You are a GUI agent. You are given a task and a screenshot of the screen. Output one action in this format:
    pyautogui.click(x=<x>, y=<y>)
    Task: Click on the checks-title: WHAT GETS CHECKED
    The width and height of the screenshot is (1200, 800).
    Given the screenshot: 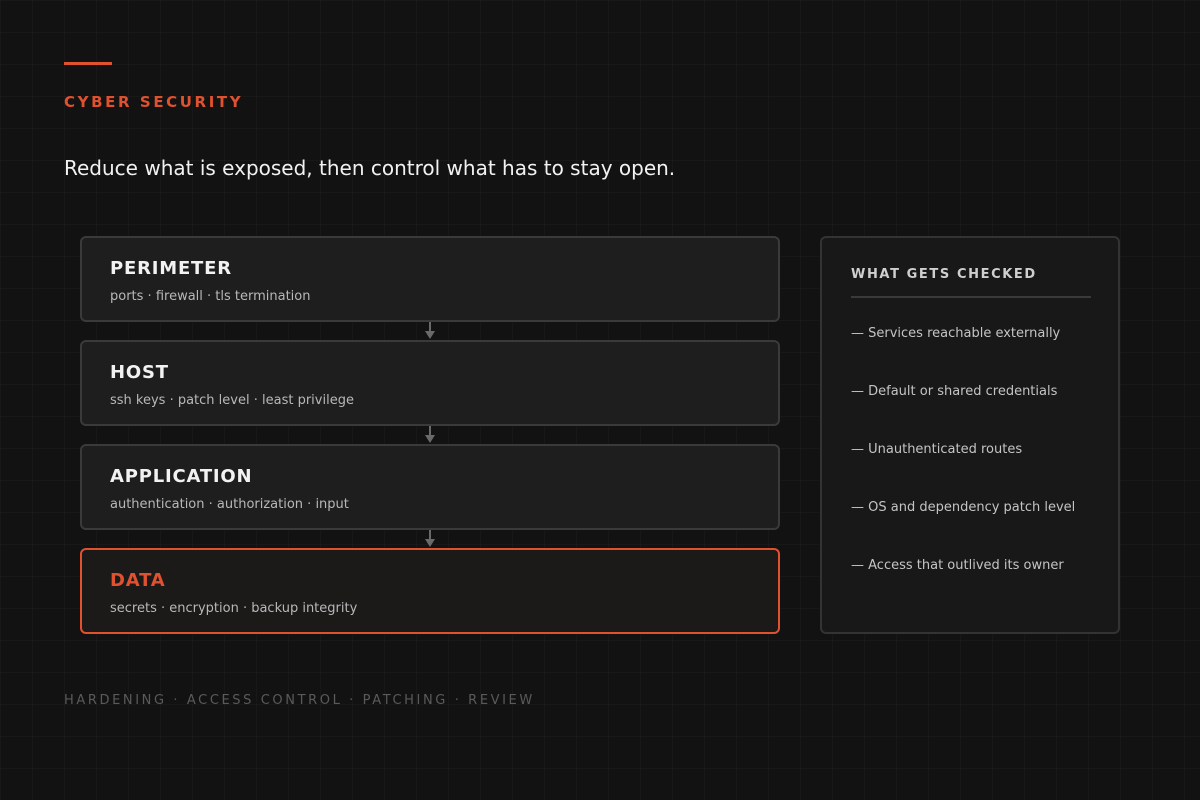 What is the action you would take?
    pyautogui.click(x=944, y=274)
    